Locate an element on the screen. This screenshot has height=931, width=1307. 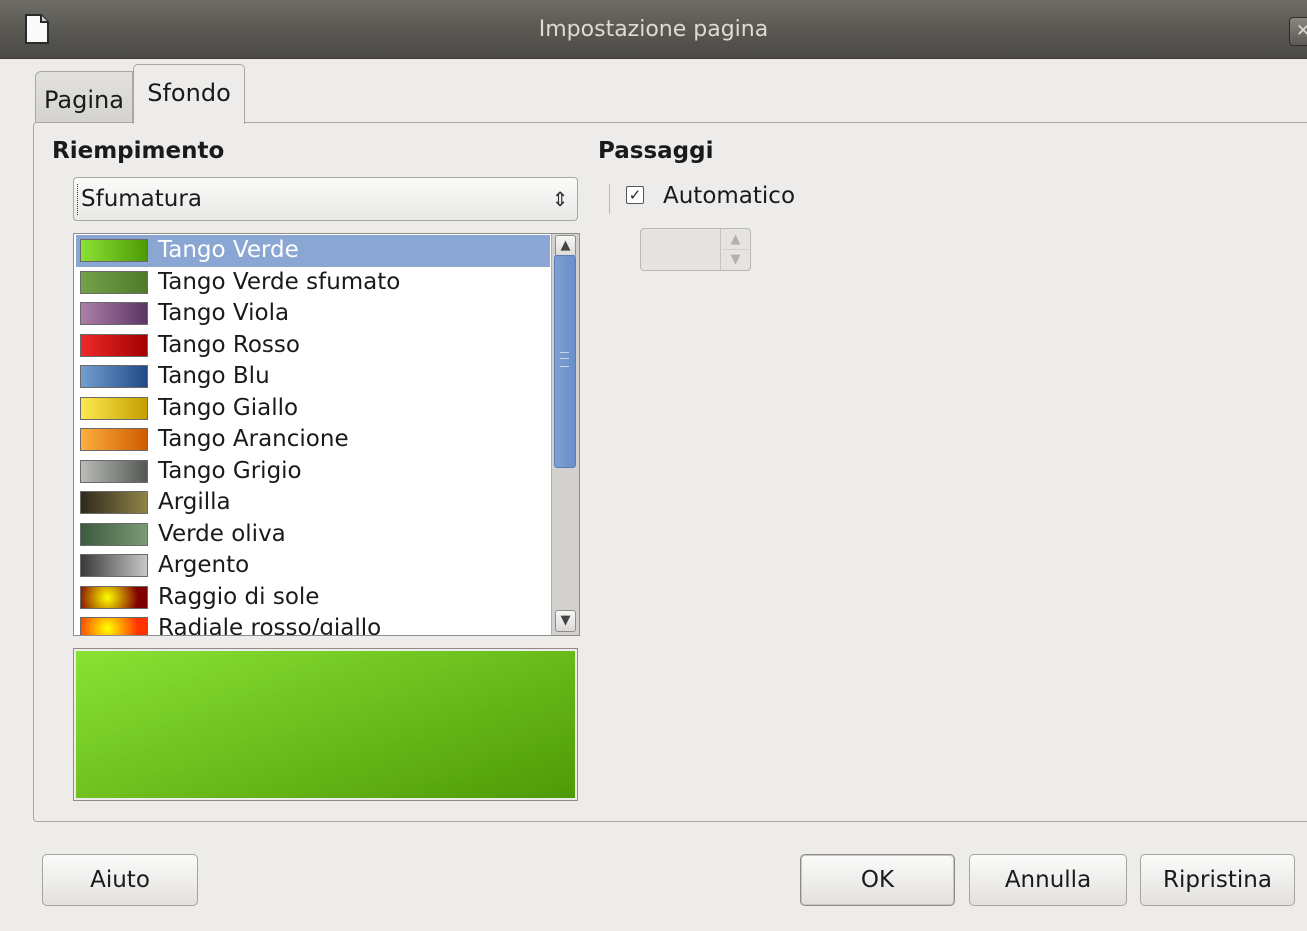
chevron-up-icon: ▲ is located at coordinates (565, 245).